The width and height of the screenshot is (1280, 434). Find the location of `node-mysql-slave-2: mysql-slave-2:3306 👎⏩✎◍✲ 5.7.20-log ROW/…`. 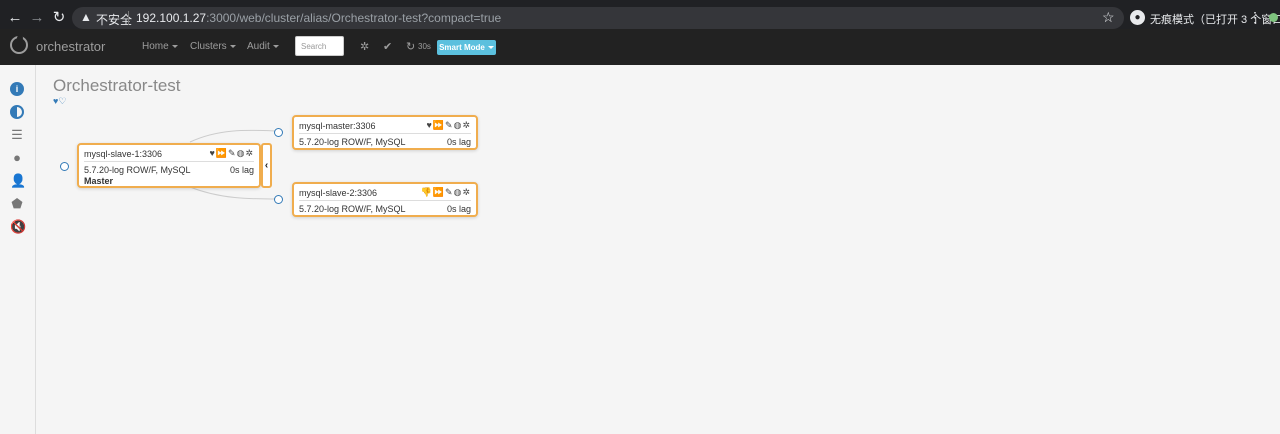

node-mysql-slave-2: mysql-slave-2:3306 👎⏩✎◍✲ 5.7.20-log ROW/… is located at coordinates (385, 199).